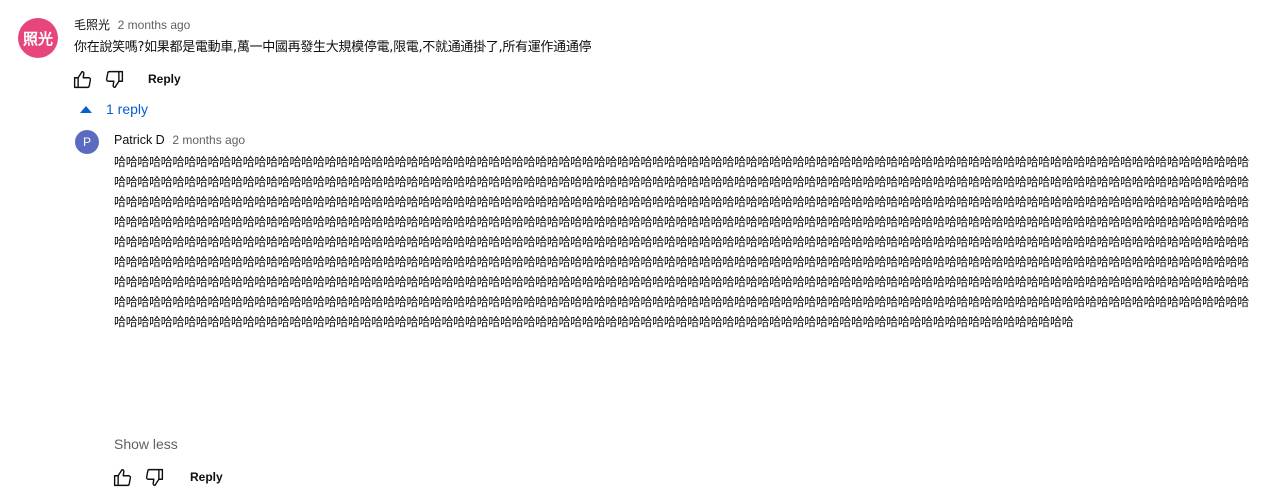 Image resolution: width=1285 pixels, height=494 pixels. Describe the element at coordinates (87, 142) in the screenshot. I see `reply-avatar: P` at that location.